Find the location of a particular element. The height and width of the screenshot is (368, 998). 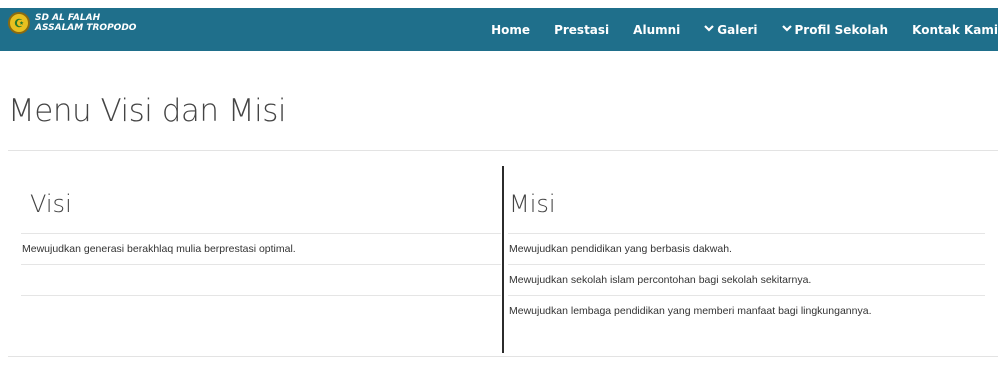

nav-profil-sekolah: Profil Sekolah is located at coordinates (835, 29).